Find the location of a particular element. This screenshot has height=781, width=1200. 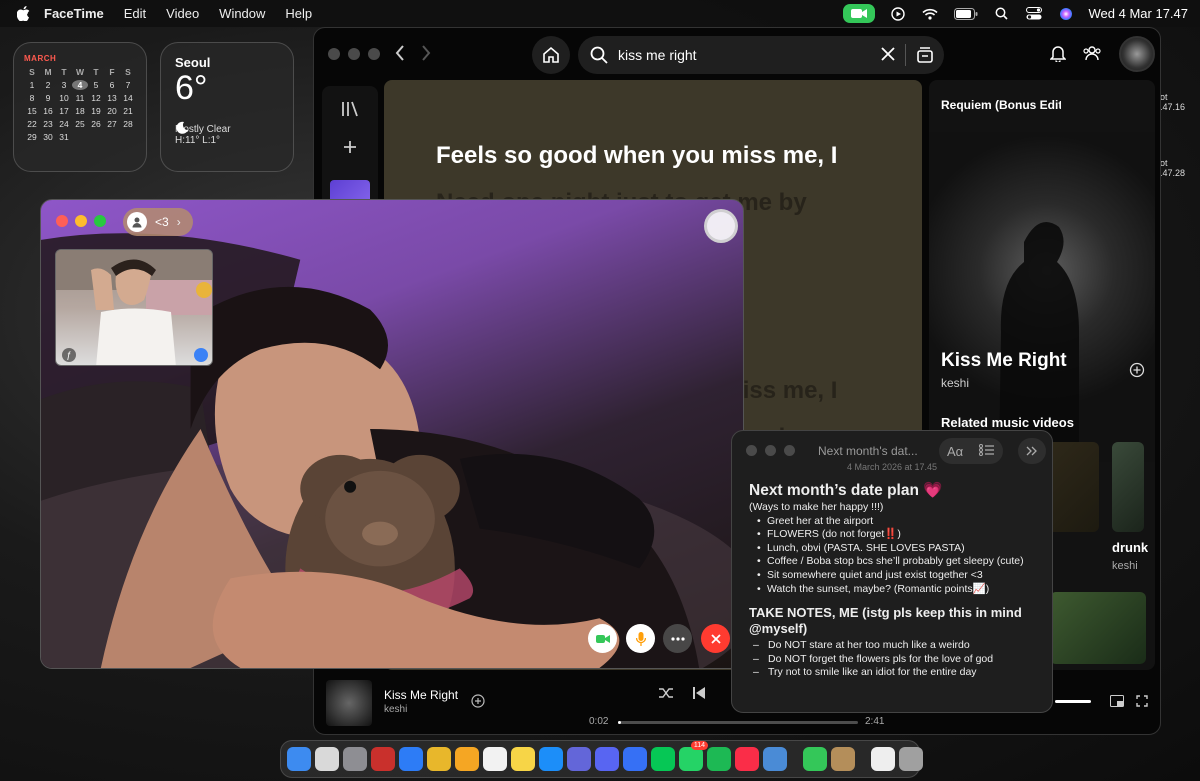

caller-name-pill: <3 › is located at coordinates (158, 222).